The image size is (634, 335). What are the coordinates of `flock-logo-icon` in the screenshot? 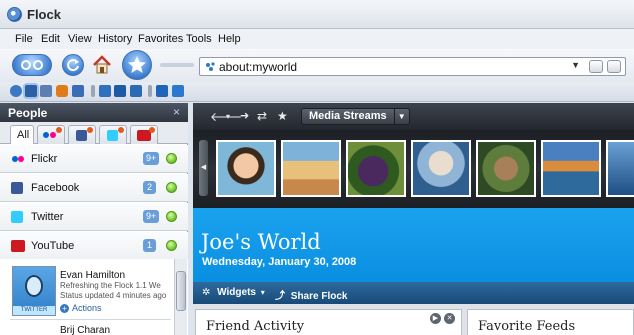 It's located at (14, 14).